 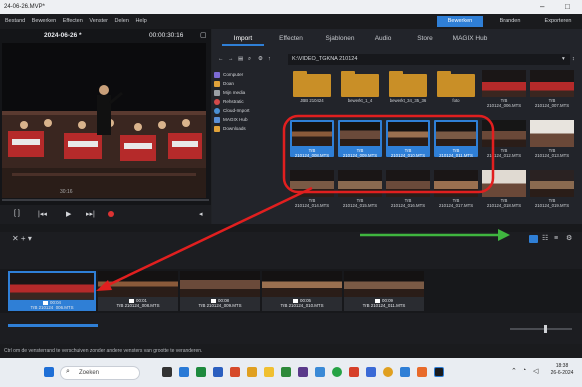 What do you see at coordinates (456, 189) in the screenshot?
I see `video-item: TrB 210124_017.MTS` at bounding box center [456, 189].